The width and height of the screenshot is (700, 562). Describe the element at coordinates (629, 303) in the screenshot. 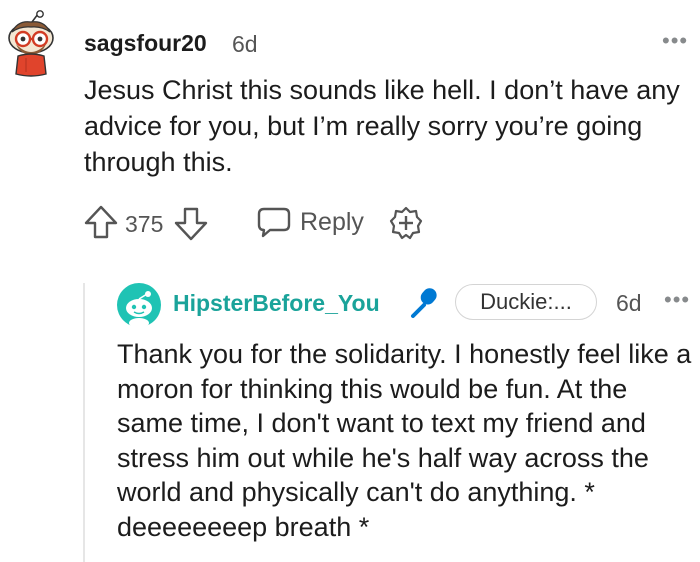

I see `reply-timestamp: 6d` at that location.